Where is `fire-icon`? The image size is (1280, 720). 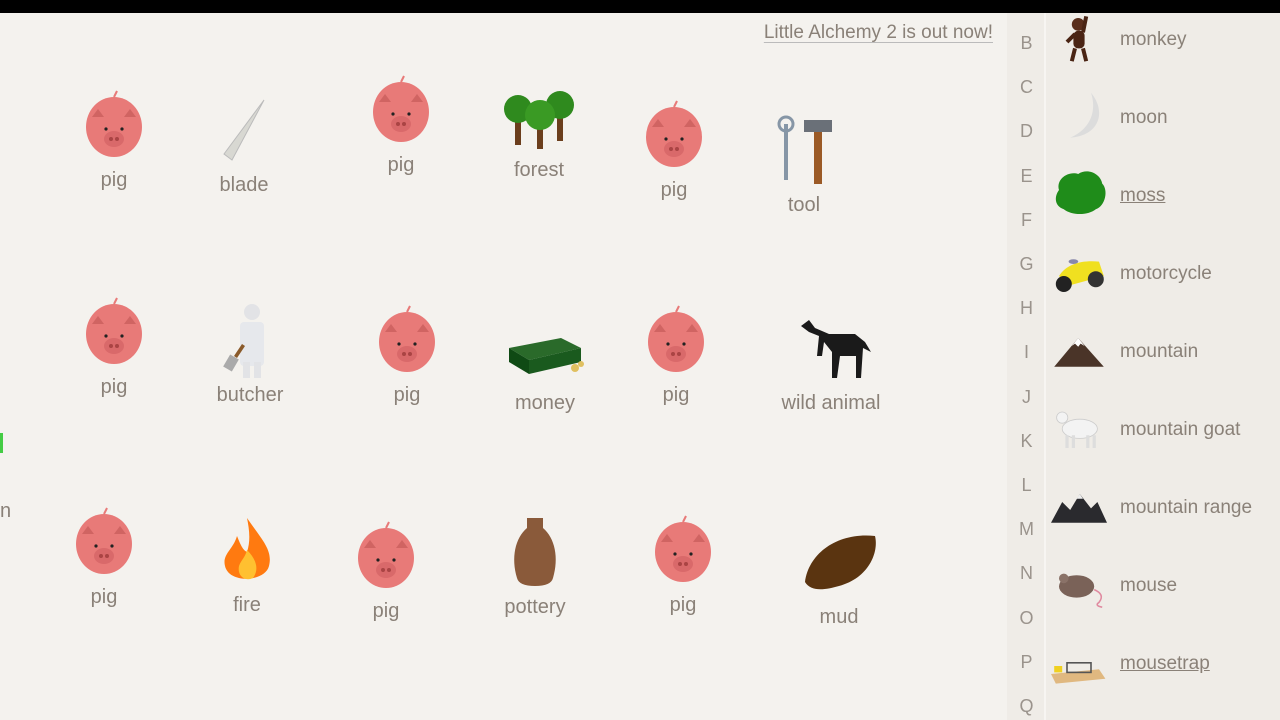 fire-icon is located at coordinates (247, 550).